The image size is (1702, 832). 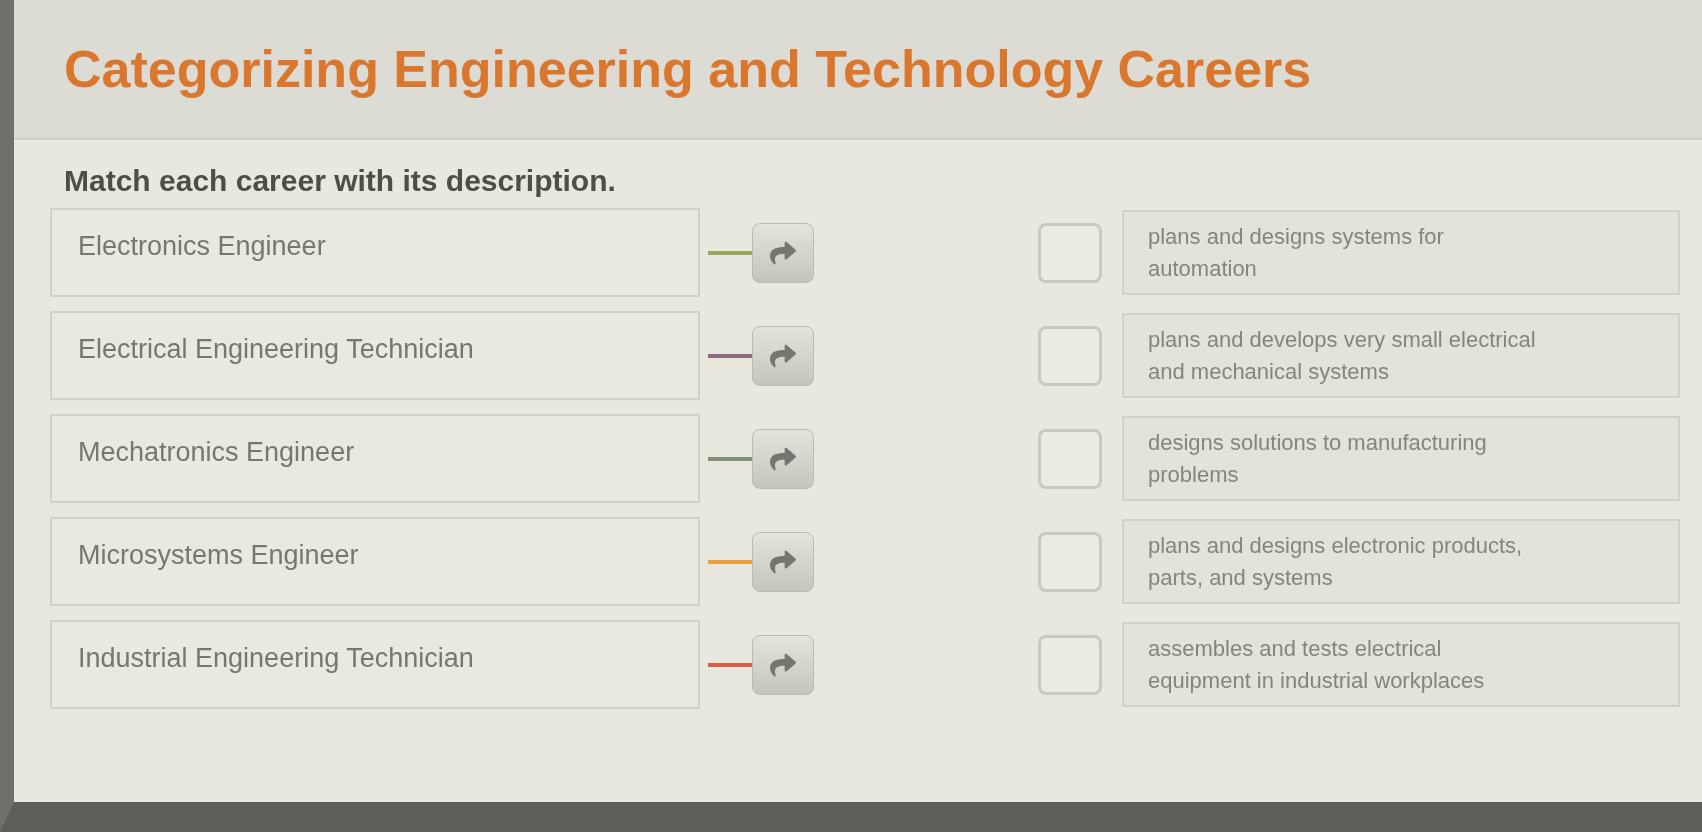 I want to click on description-text: plans and designs electronic products, parts, and systems, so click(x=1336, y=561).